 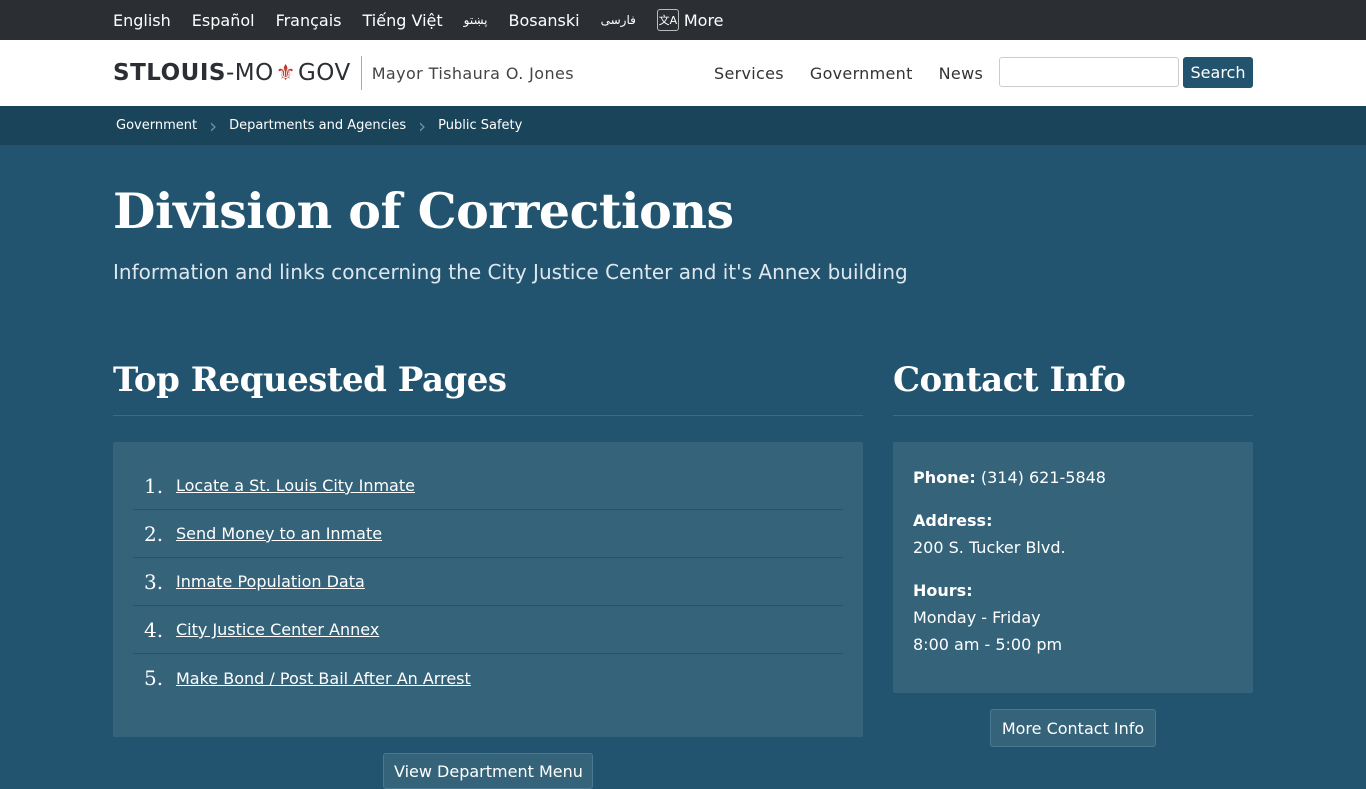 What do you see at coordinates (944, 477) in the screenshot?
I see `phone-label: Phone:` at bounding box center [944, 477].